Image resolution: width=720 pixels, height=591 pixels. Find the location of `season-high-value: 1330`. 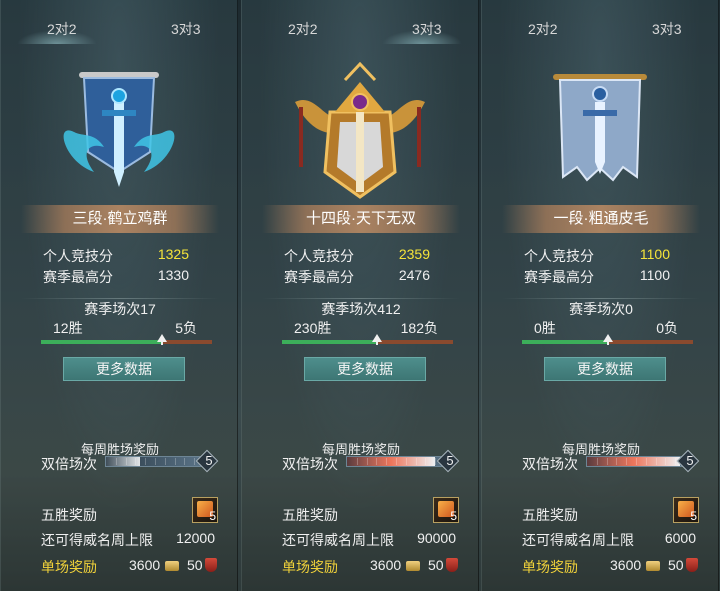

season-high-value: 1330 is located at coordinates (173, 275).